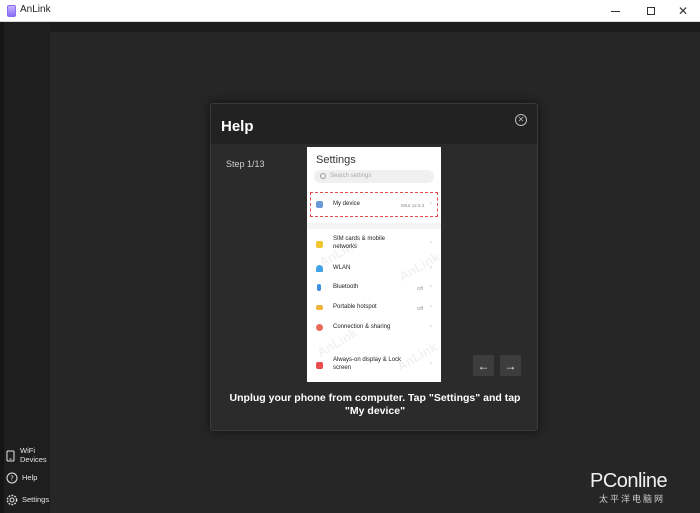 The height and width of the screenshot is (513, 700). What do you see at coordinates (323, 176) in the screenshot?
I see `search-icon` at bounding box center [323, 176].